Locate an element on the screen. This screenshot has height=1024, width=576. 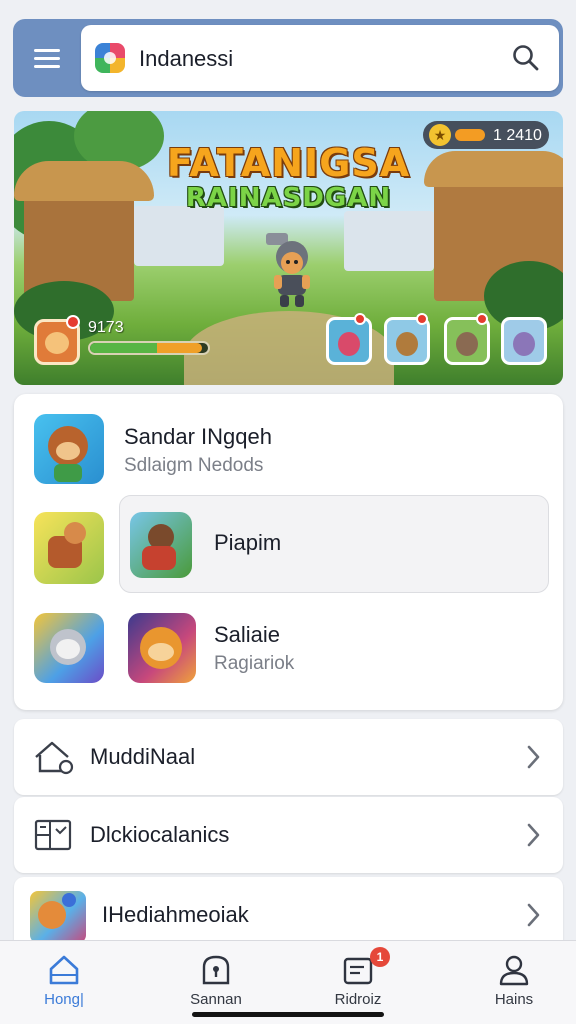
menu-row-muddinaal: MuddiNaal is located at coordinates (288, 757).